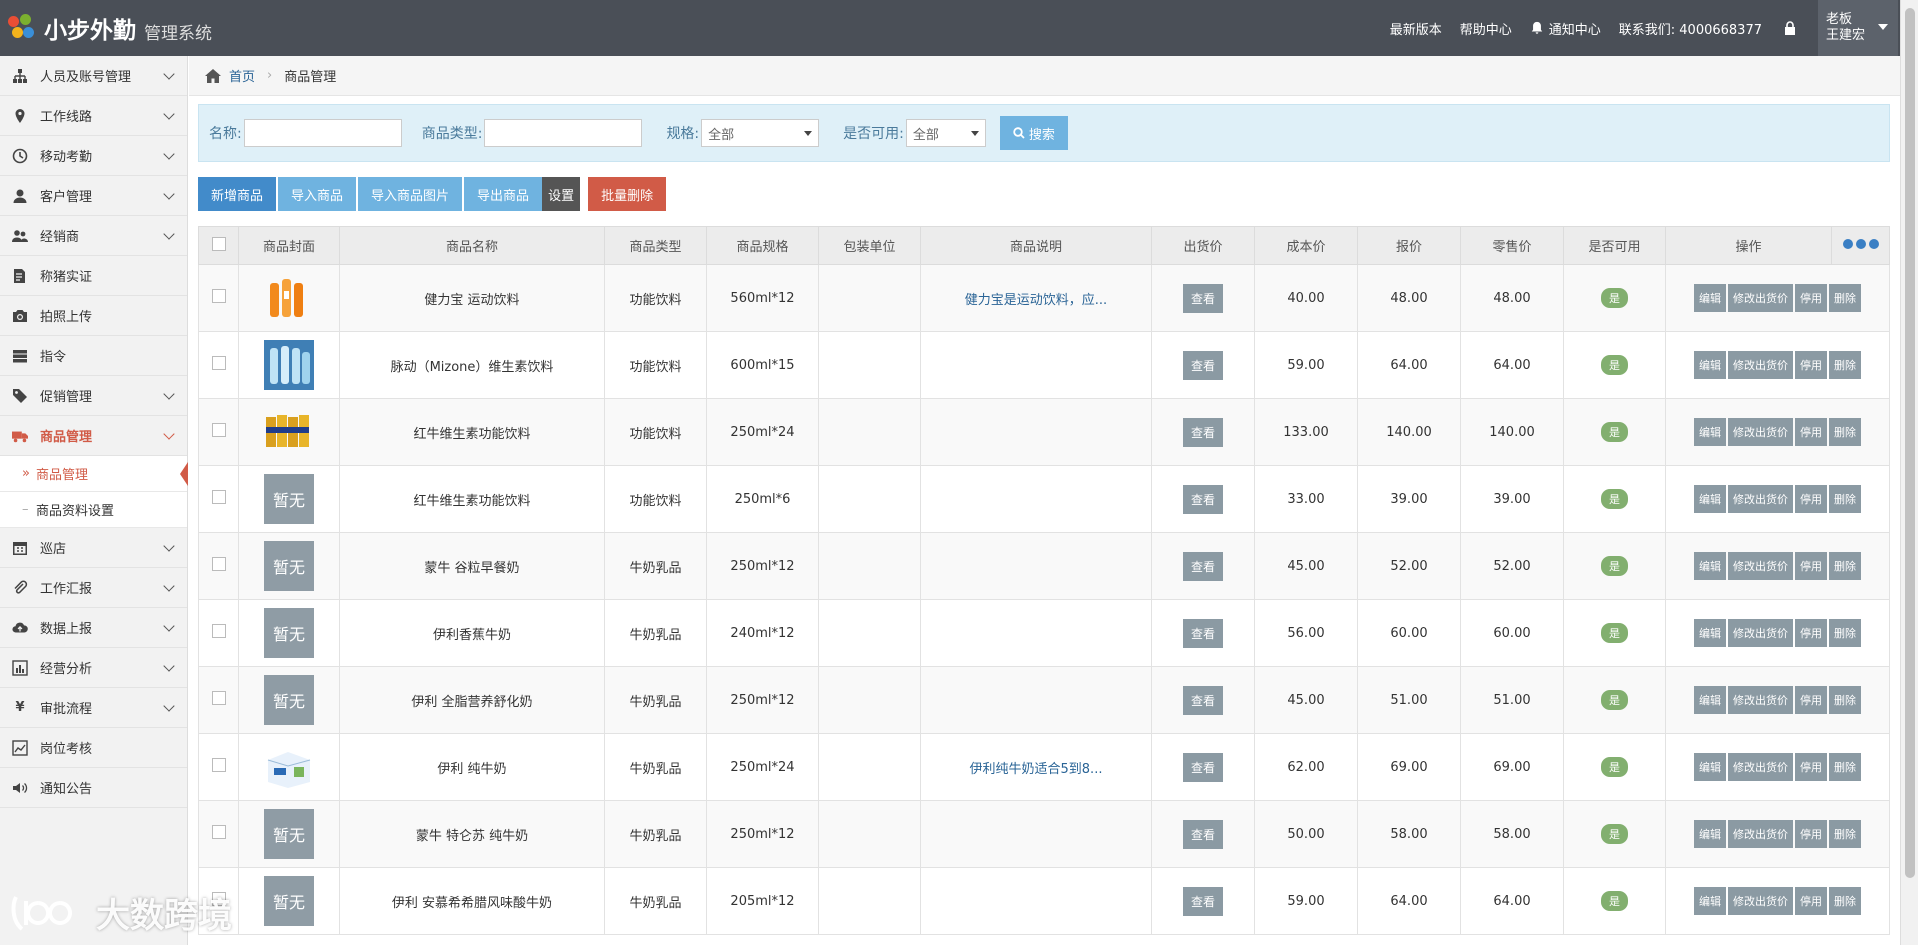  Describe the element at coordinates (93, 276) in the screenshot. I see `sidebar-item-weigh: 称猪实证` at that location.